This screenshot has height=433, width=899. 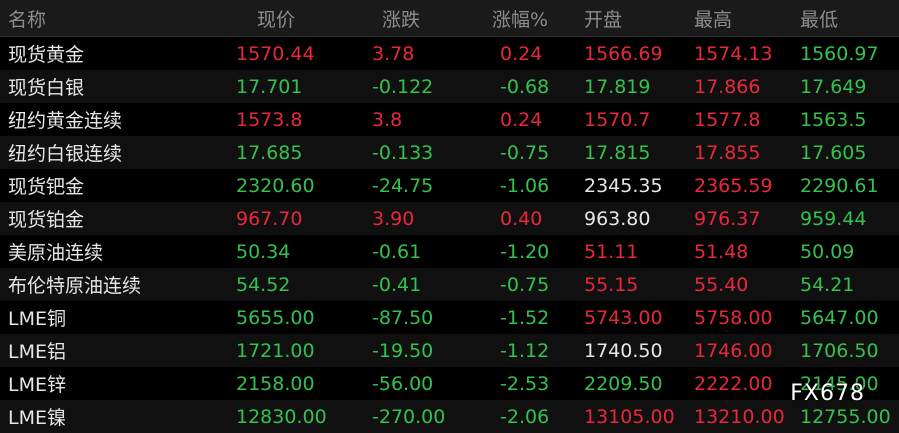 I want to click on table-row: 现货铂金 967.70 3.90 0.40 963.80 976.37 959.44, so click(x=449, y=218).